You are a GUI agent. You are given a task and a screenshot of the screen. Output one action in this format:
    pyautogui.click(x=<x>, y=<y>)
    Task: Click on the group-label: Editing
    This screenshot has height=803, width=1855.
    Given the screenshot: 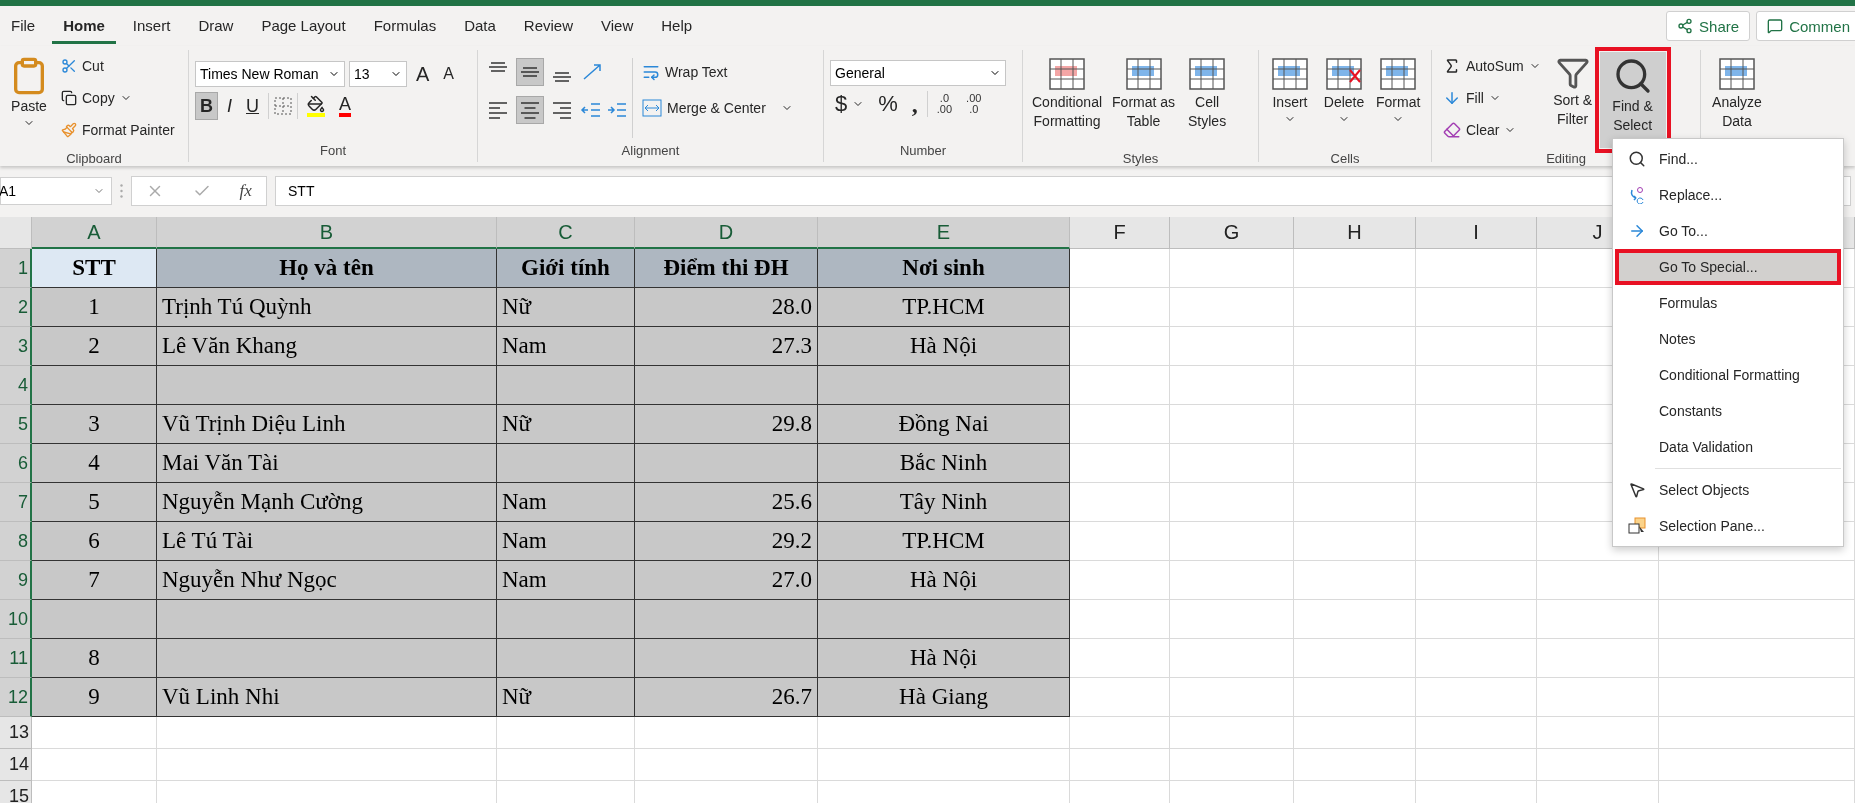 What is the action you would take?
    pyautogui.click(x=1566, y=159)
    